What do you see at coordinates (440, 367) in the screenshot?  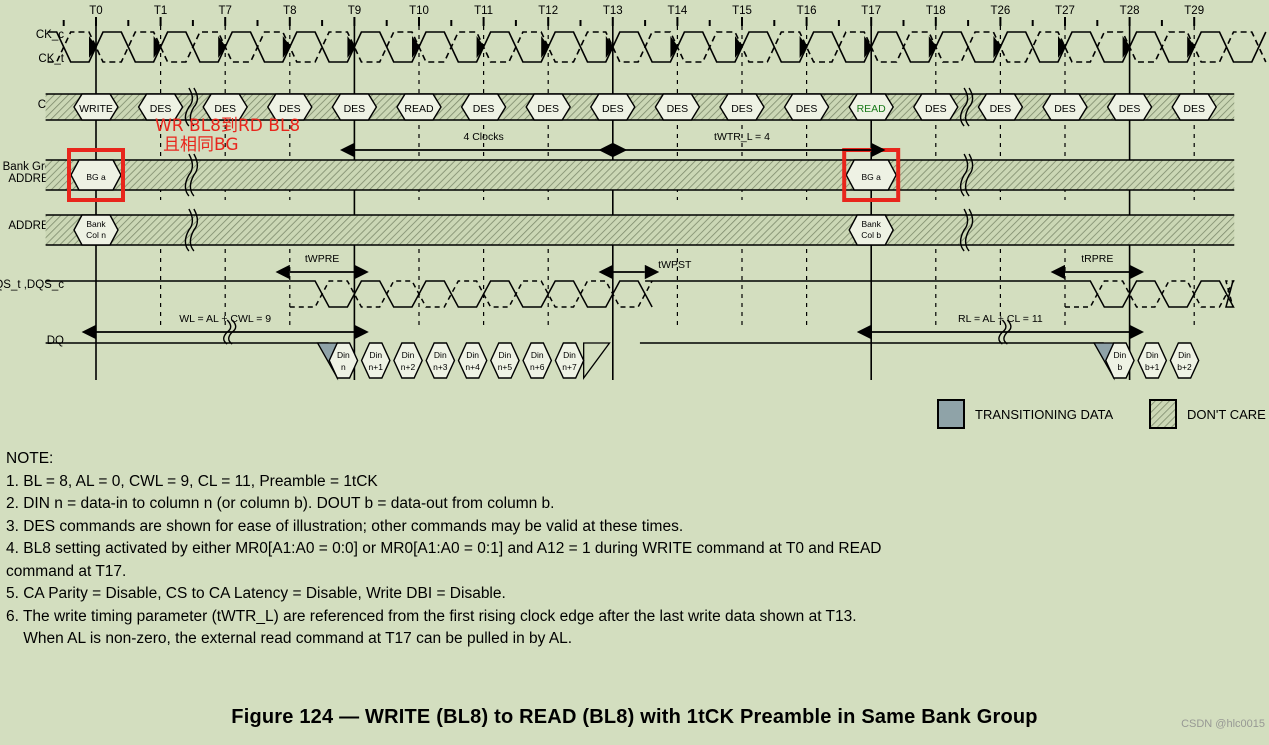 I see `dq-write-l2-3: n+3` at bounding box center [440, 367].